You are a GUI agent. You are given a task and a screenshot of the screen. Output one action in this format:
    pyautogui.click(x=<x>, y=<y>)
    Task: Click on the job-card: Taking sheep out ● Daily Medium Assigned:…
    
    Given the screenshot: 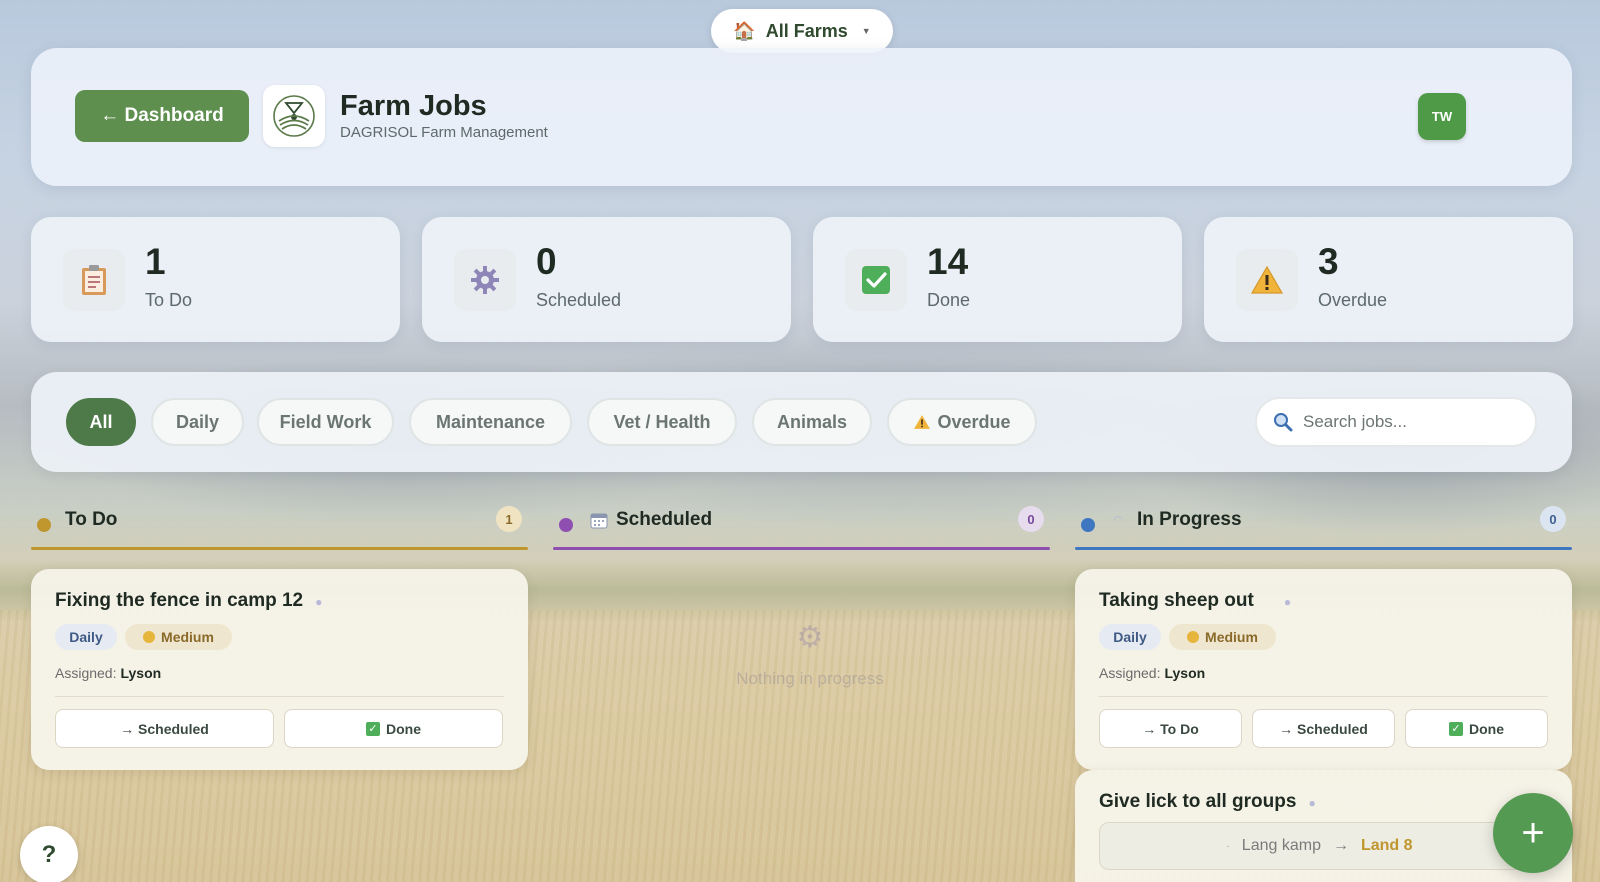 What is the action you would take?
    pyautogui.click(x=1323, y=669)
    